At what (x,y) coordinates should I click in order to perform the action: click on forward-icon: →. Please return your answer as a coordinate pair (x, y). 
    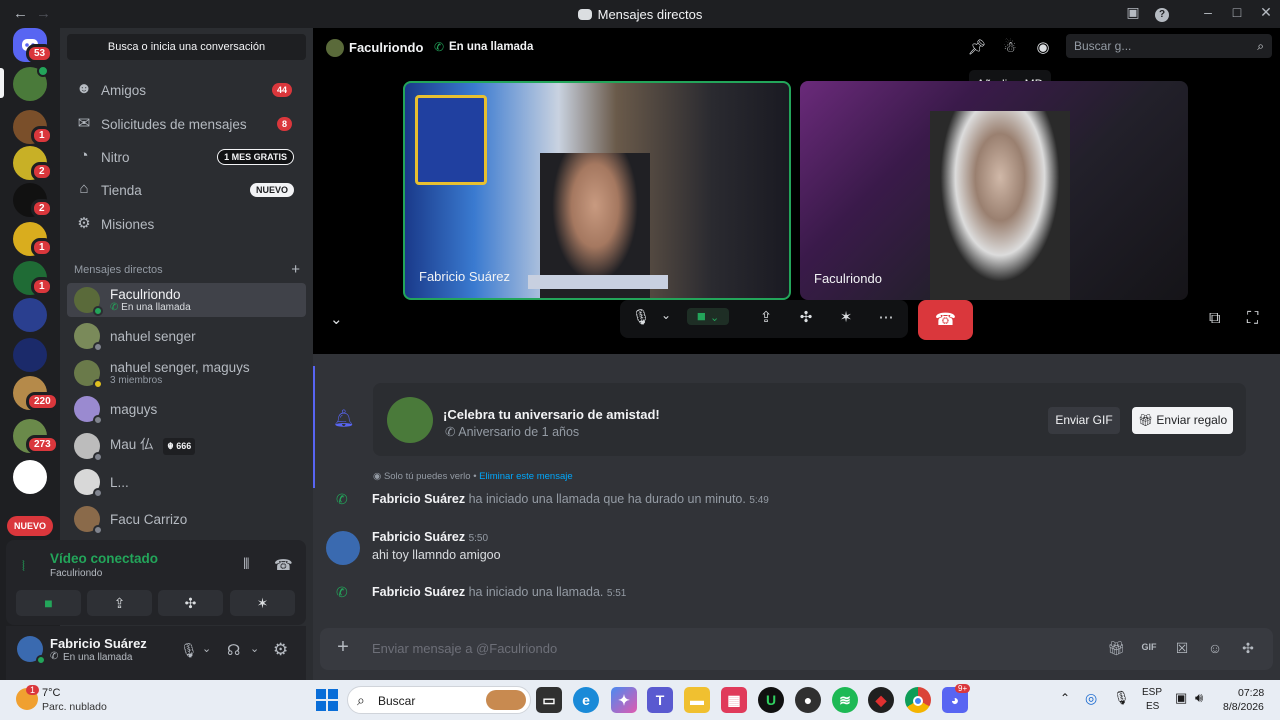
    Looking at the image, I should click on (43, 13).